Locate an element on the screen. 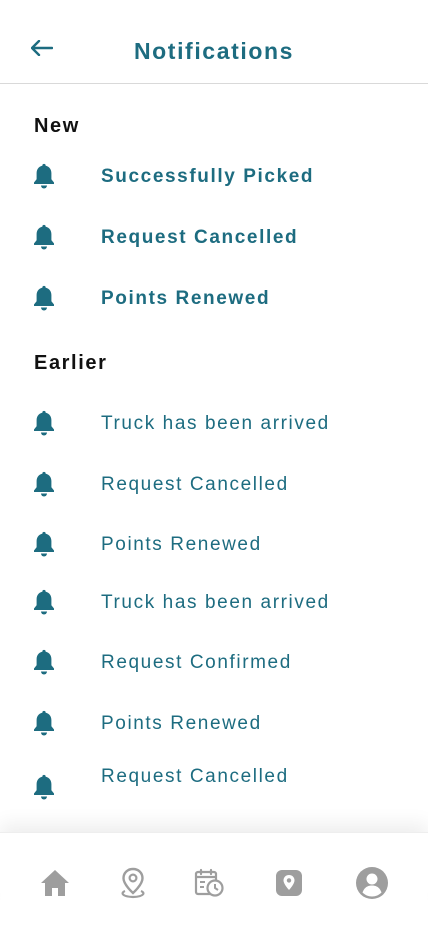 This screenshot has height=926, width=428. location-pin-icon is located at coordinates (133, 883).